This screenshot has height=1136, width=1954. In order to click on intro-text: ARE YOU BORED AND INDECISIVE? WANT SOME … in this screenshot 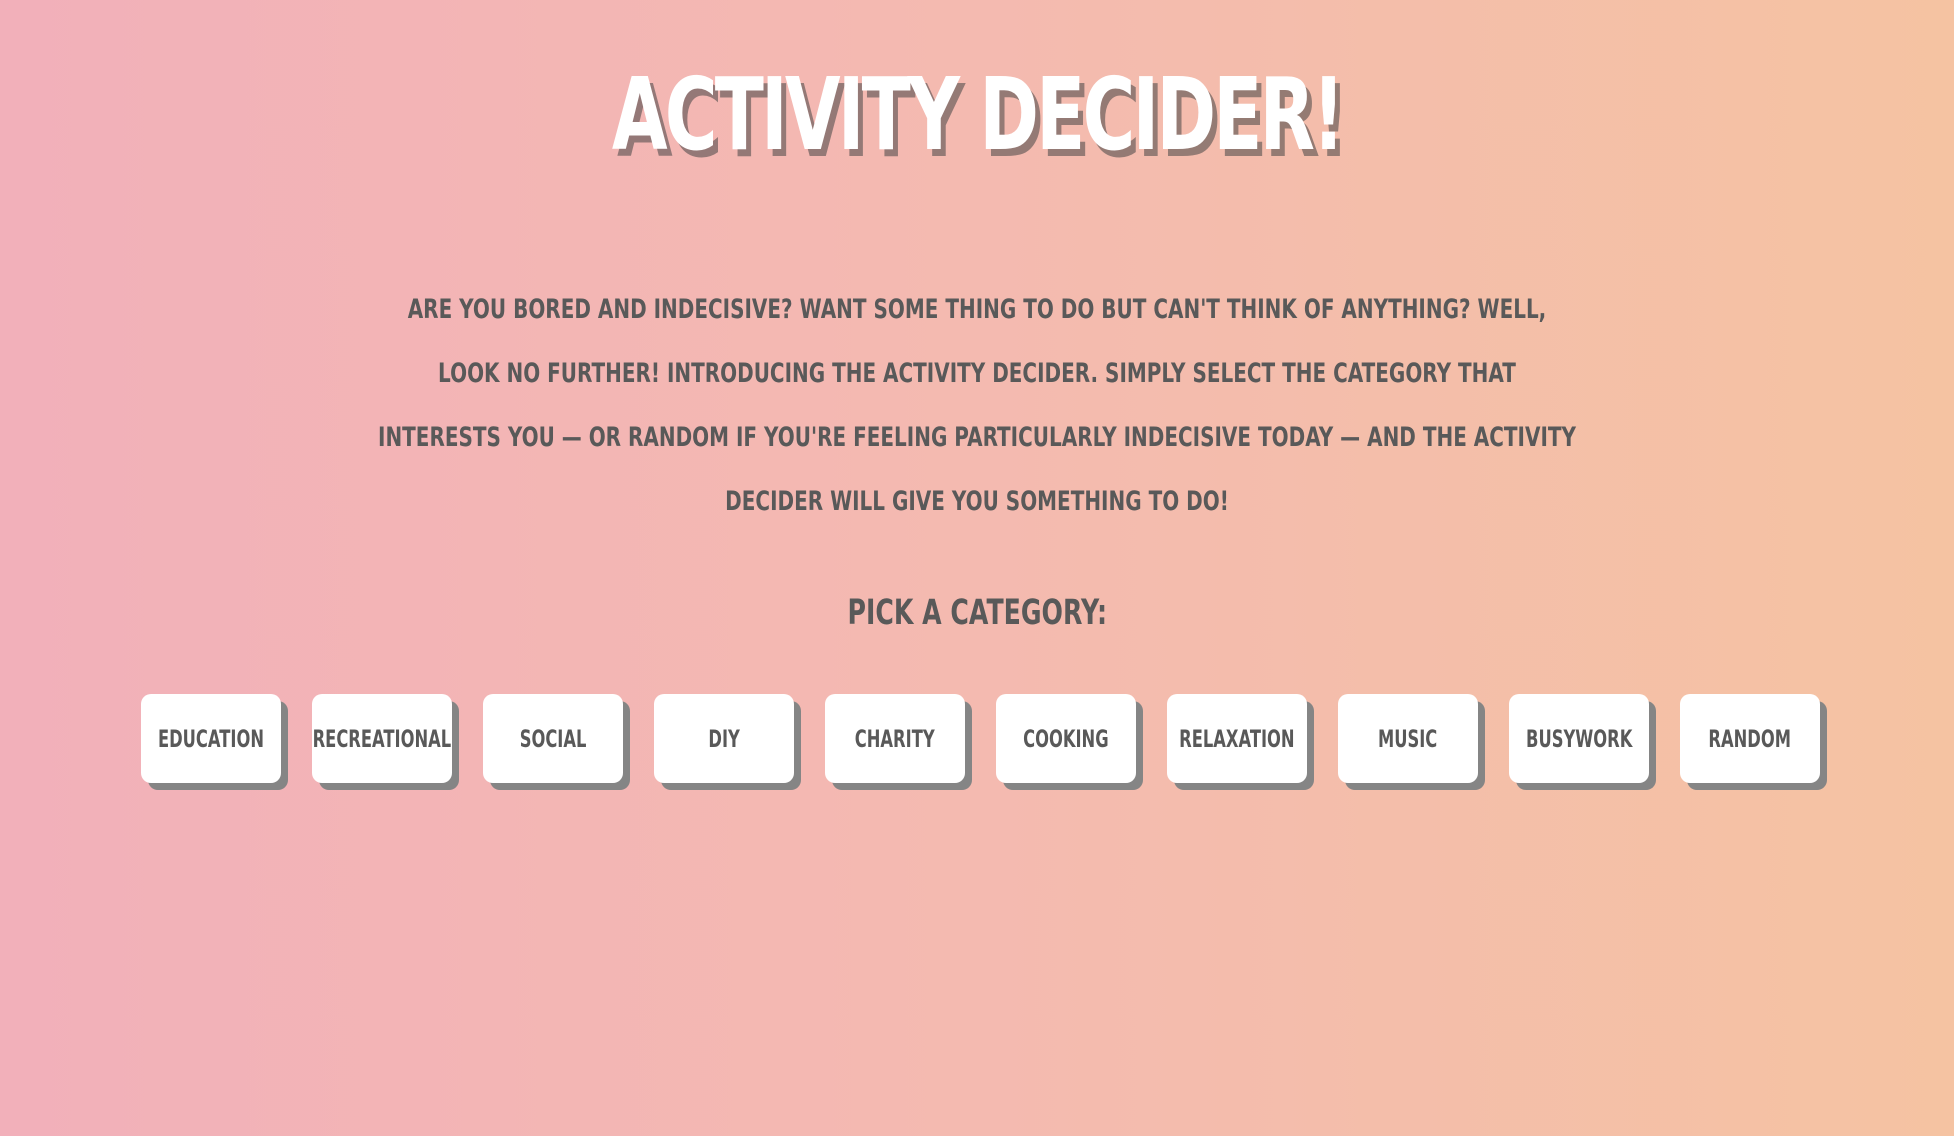, I will do `click(977, 405)`.